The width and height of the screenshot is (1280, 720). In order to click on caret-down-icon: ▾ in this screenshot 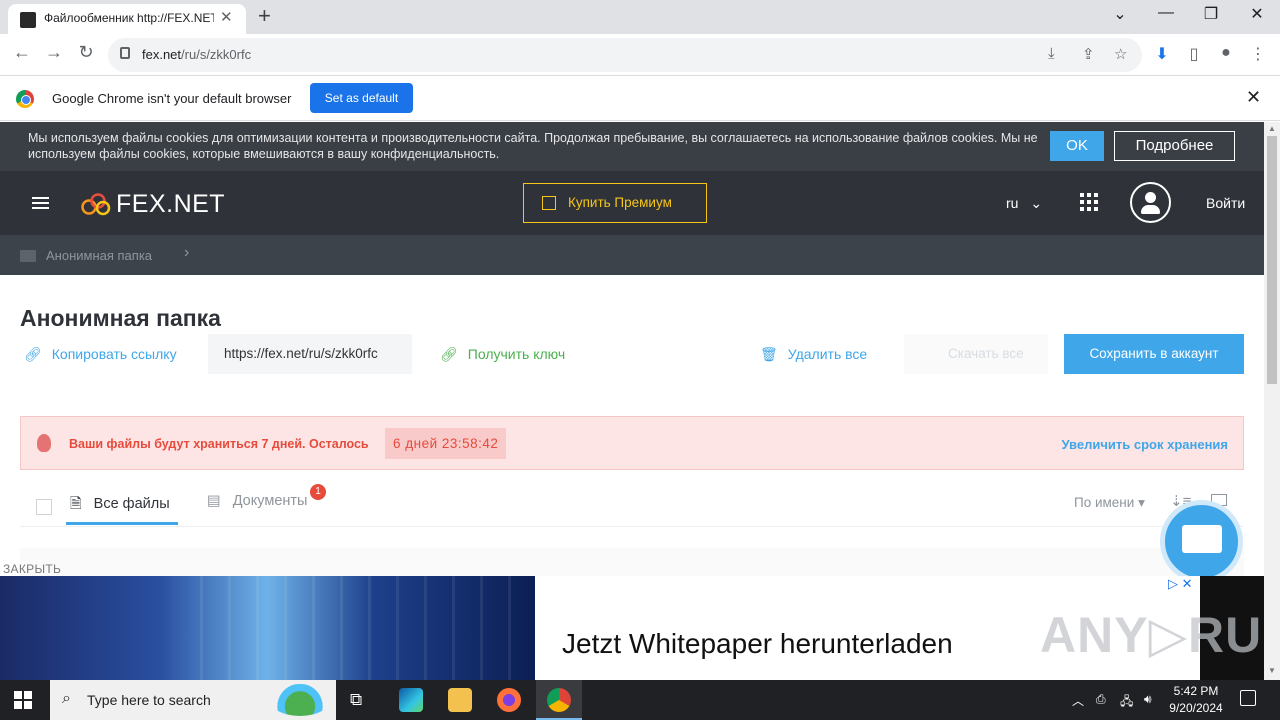, I will do `click(1141, 502)`.